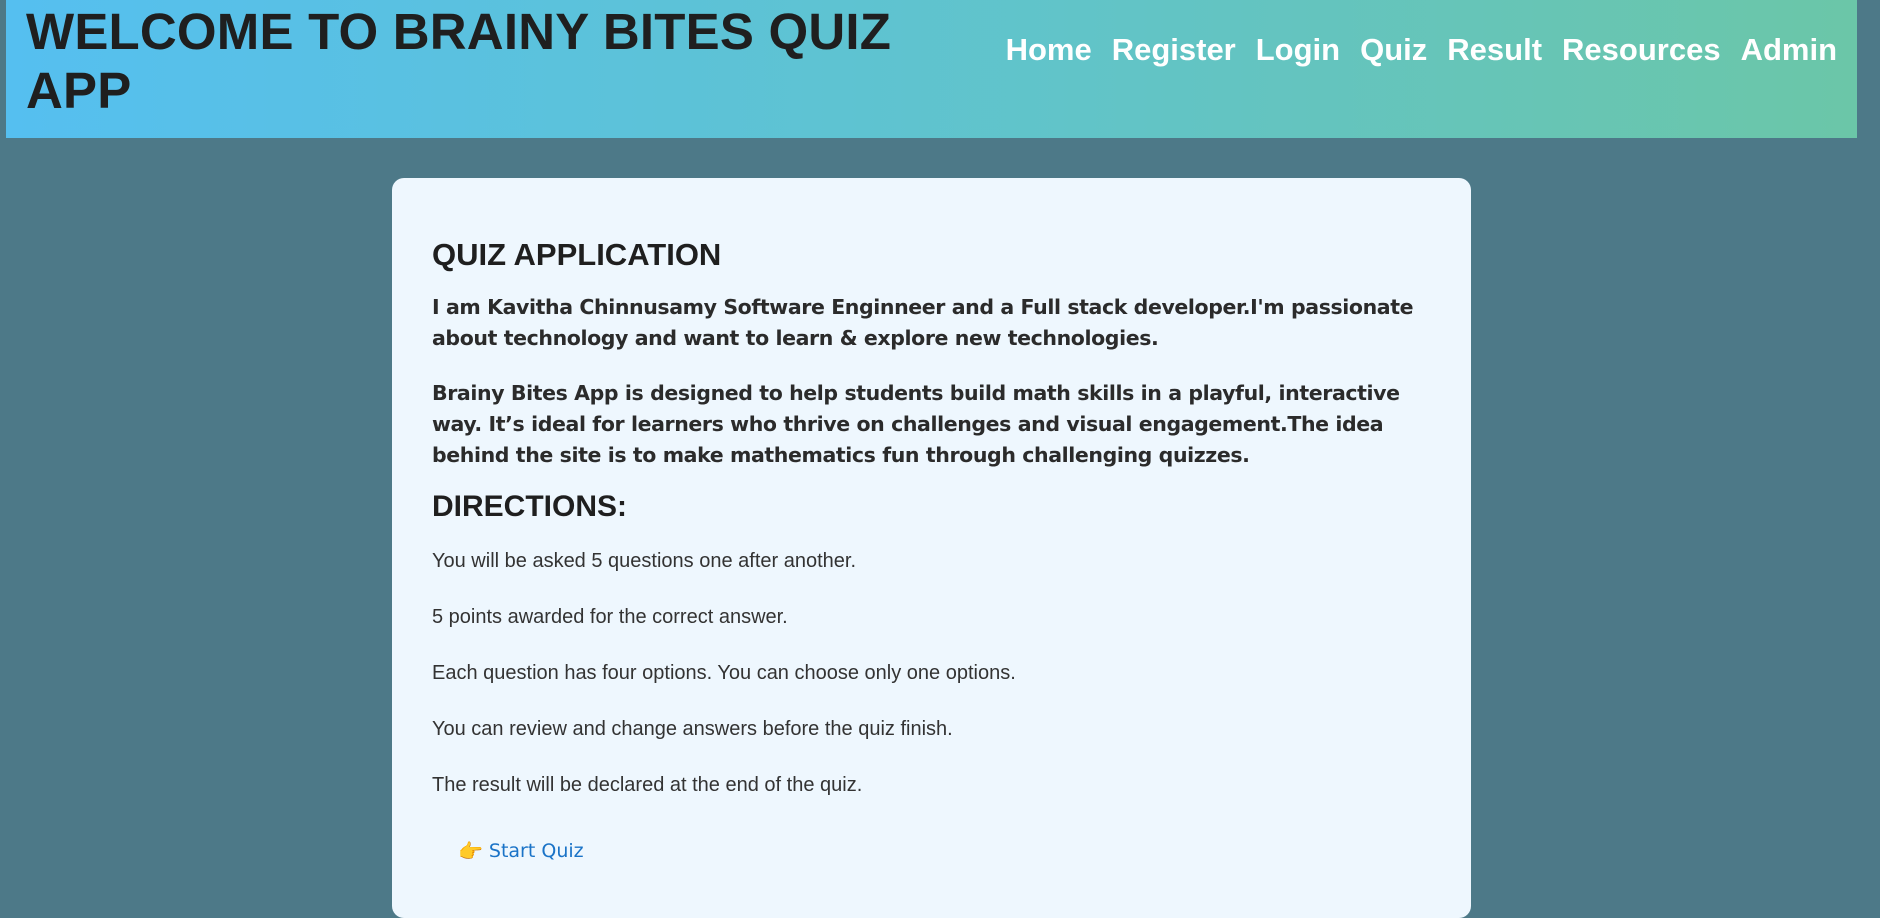 Image resolution: width=1880 pixels, height=918 pixels. What do you see at coordinates (1049, 50) in the screenshot?
I see `nav-home-link: Home` at bounding box center [1049, 50].